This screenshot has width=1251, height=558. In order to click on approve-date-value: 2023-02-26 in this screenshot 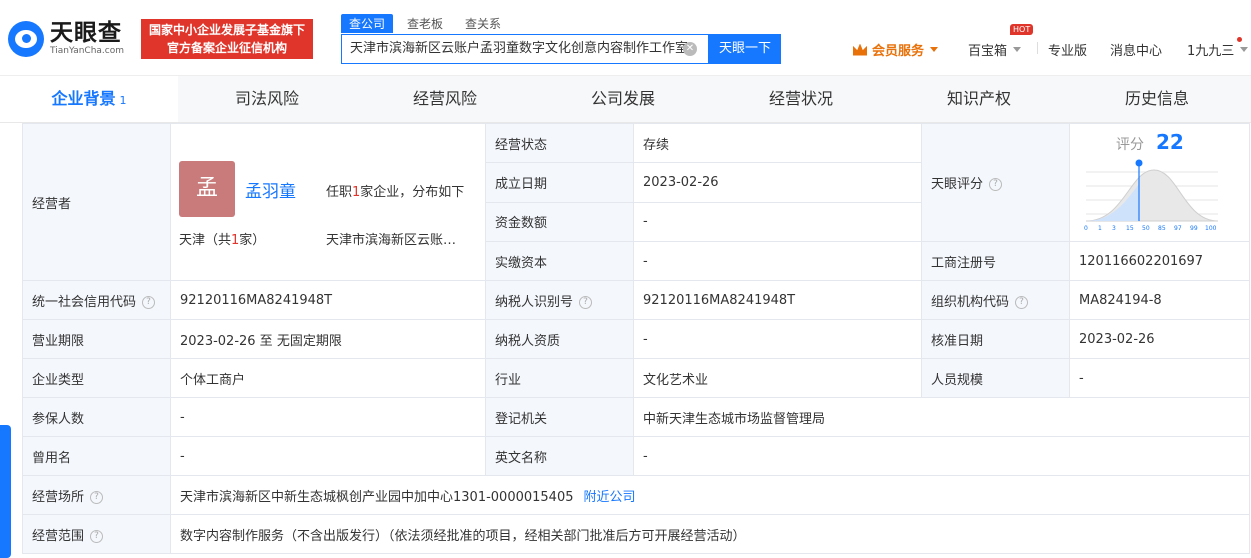, I will do `click(1159, 339)`.